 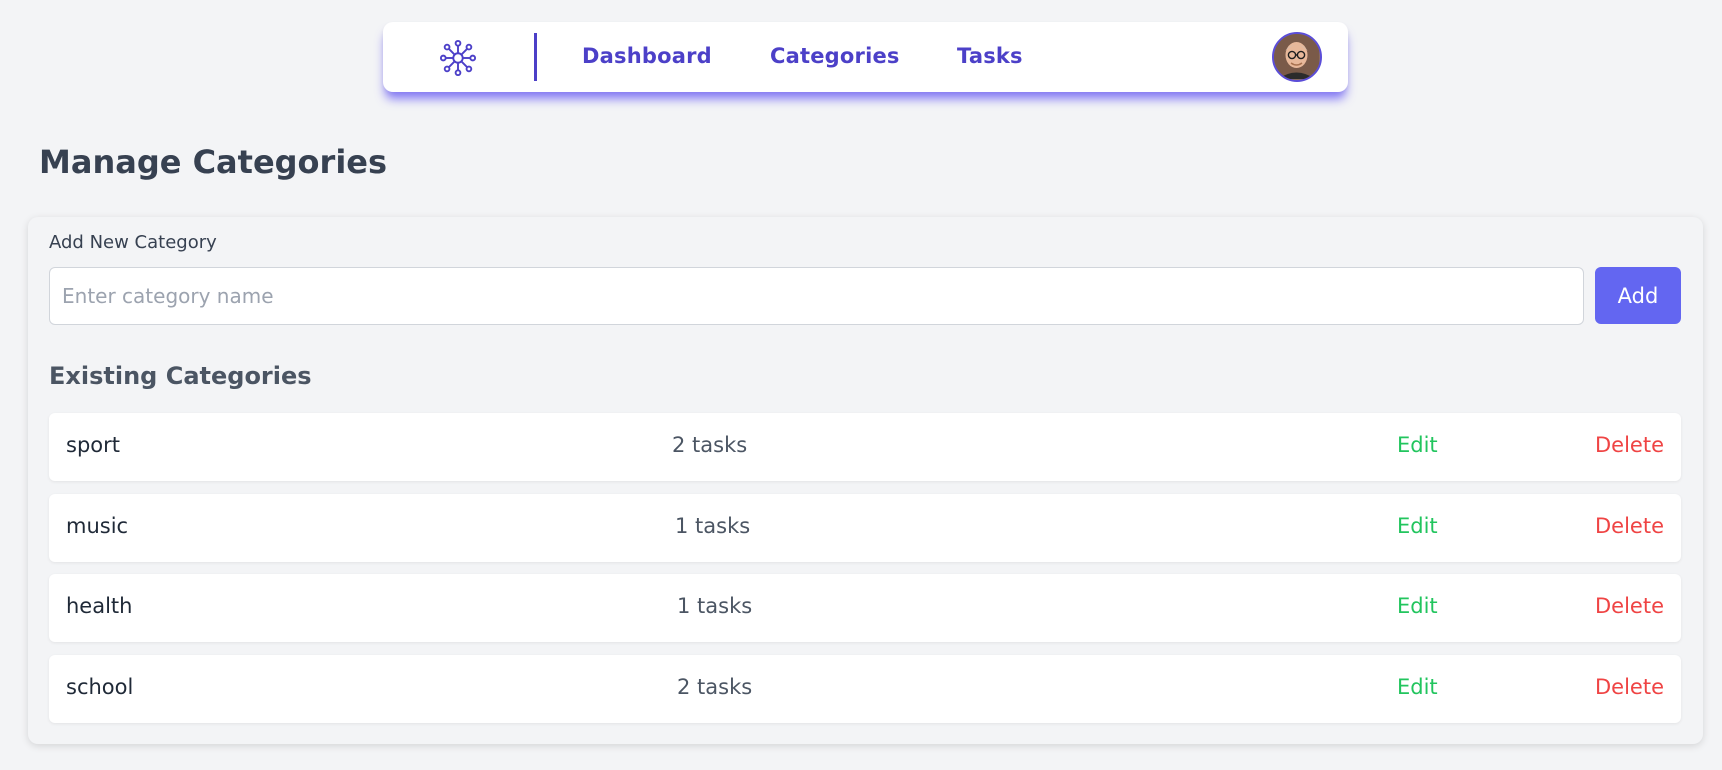 I want to click on nav-link-tasks: Tasks, so click(x=990, y=56).